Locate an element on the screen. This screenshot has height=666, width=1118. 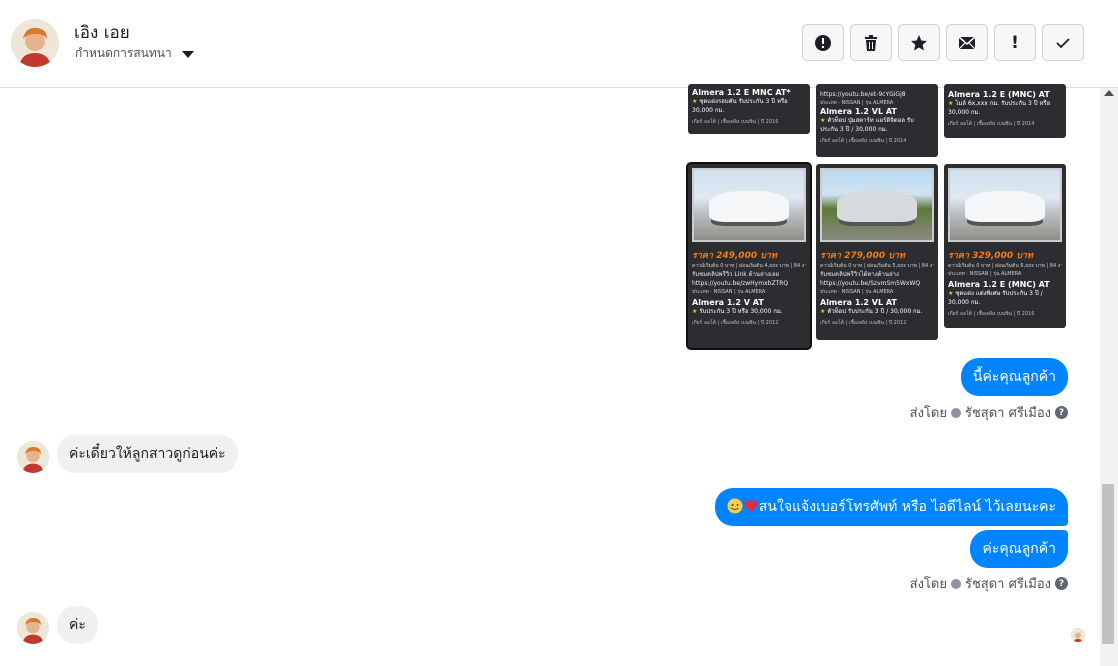
car-description-2: ประกัน 3 ปี / 30,000 กม. is located at coordinates (854, 129).